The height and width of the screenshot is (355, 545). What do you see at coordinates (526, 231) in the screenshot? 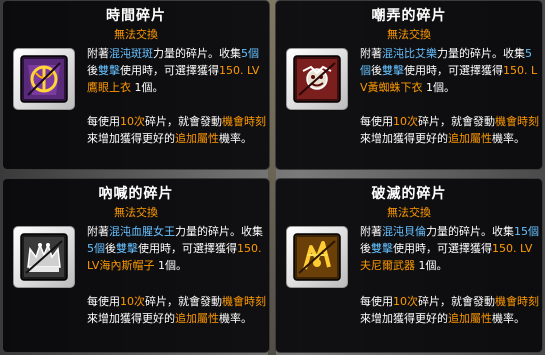
I see `shard-count: 15個` at bounding box center [526, 231].